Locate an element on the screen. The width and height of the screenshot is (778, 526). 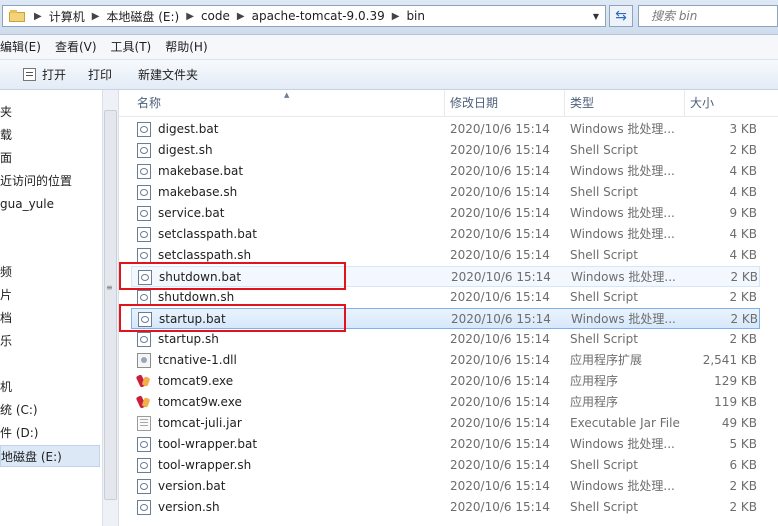
print-button: 打印 is located at coordinates (100, 74).